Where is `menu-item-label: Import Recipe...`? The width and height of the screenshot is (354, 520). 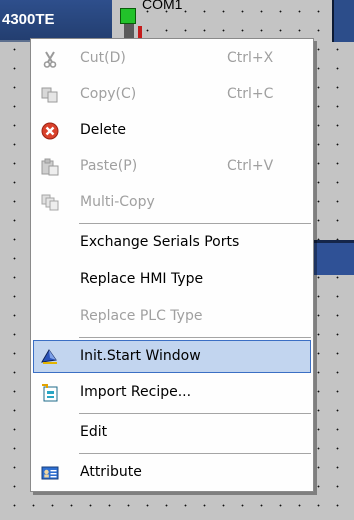 menu-item-label: Import Recipe... is located at coordinates (136, 392).